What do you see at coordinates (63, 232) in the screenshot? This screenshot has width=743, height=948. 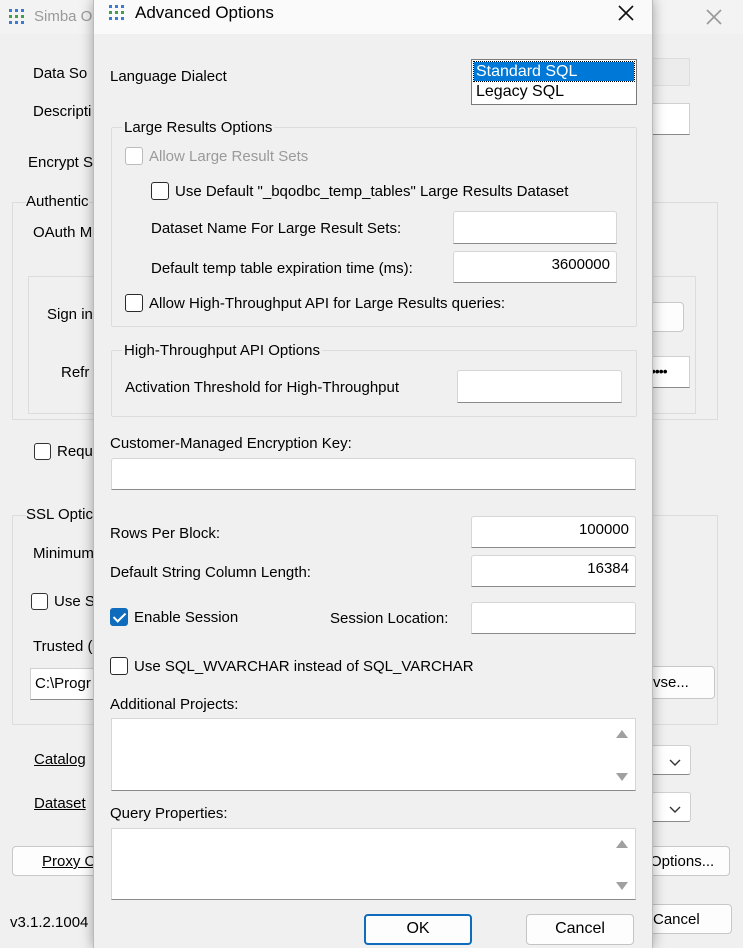 I see `oauth-label: OAuth M` at bounding box center [63, 232].